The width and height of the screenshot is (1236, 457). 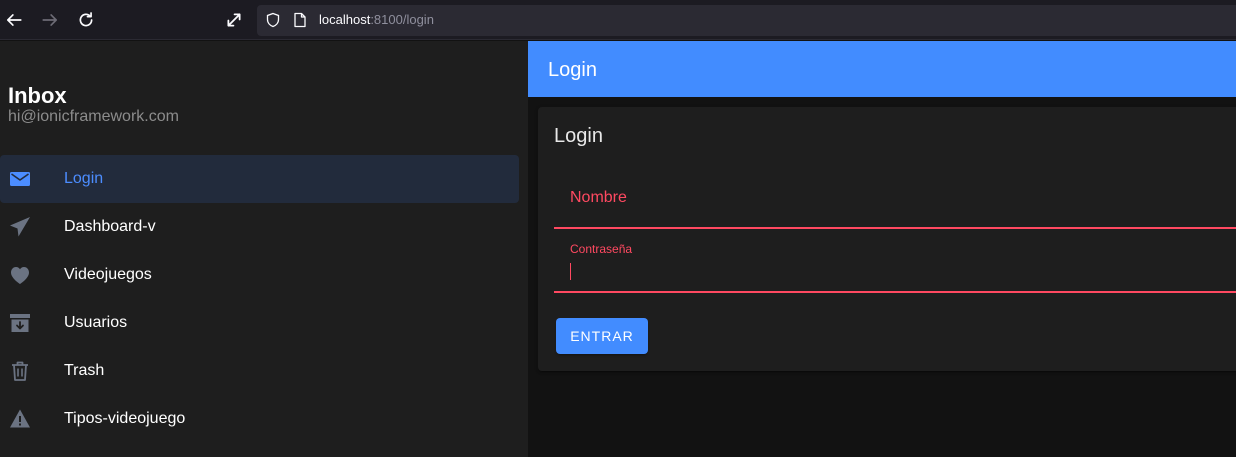 I want to click on menu-item-login: Login, so click(x=259, y=179).